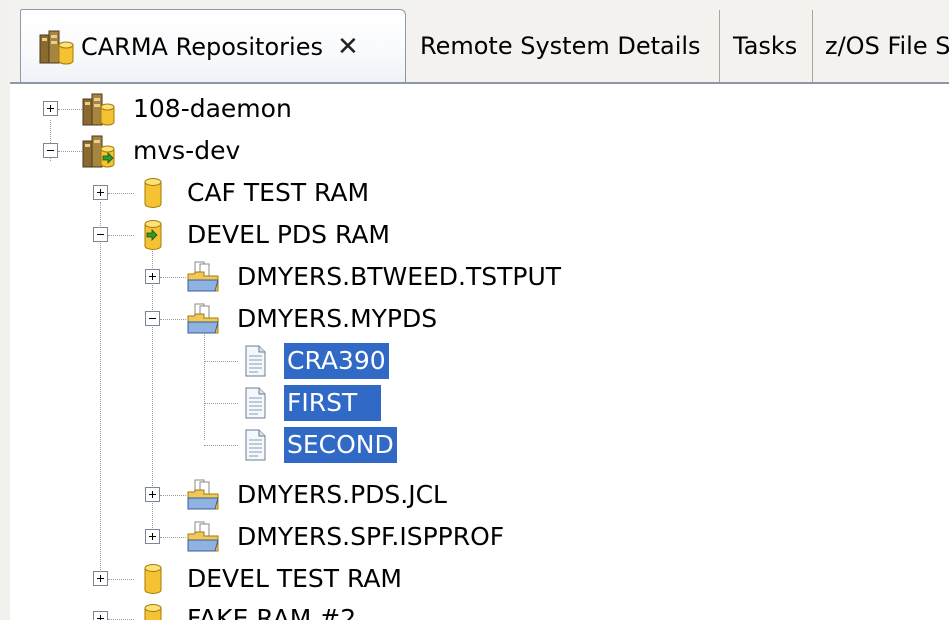 This screenshot has height=620, width=949. I want to click on tree-item-dmyers-btweed-tstput: DMYERS.BTWEED.TSTPUT, so click(479, 277).